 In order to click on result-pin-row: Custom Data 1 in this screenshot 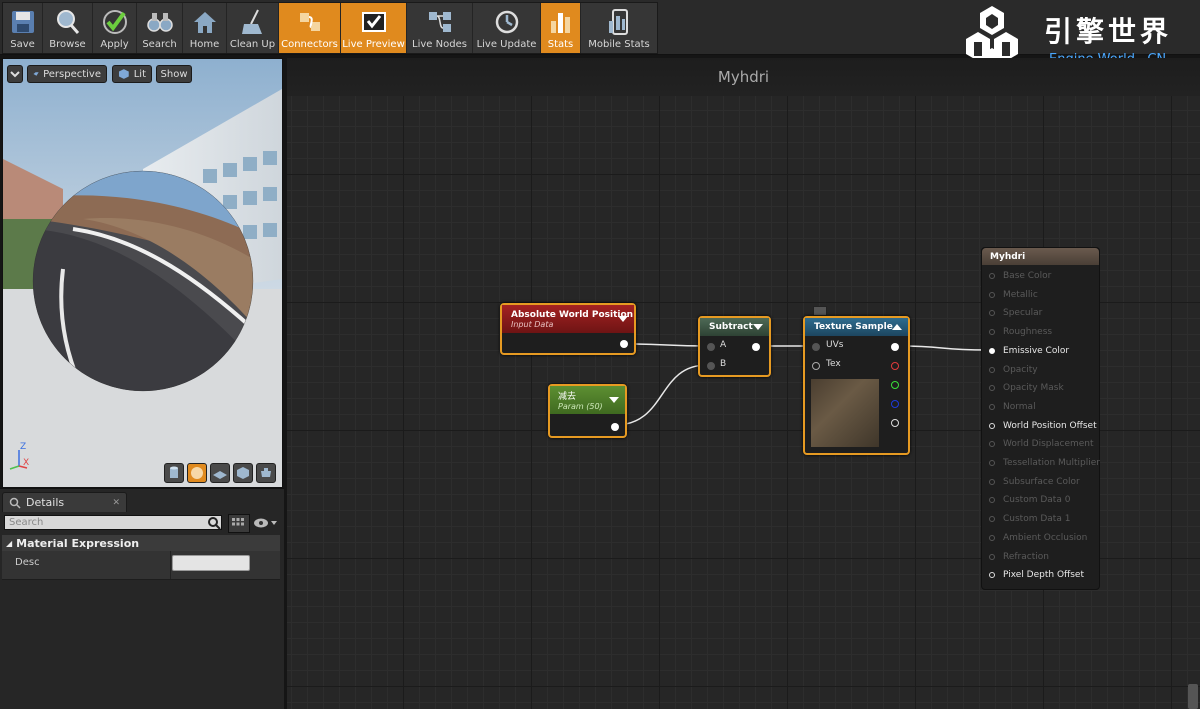, I will do `click(1040, 520)`.